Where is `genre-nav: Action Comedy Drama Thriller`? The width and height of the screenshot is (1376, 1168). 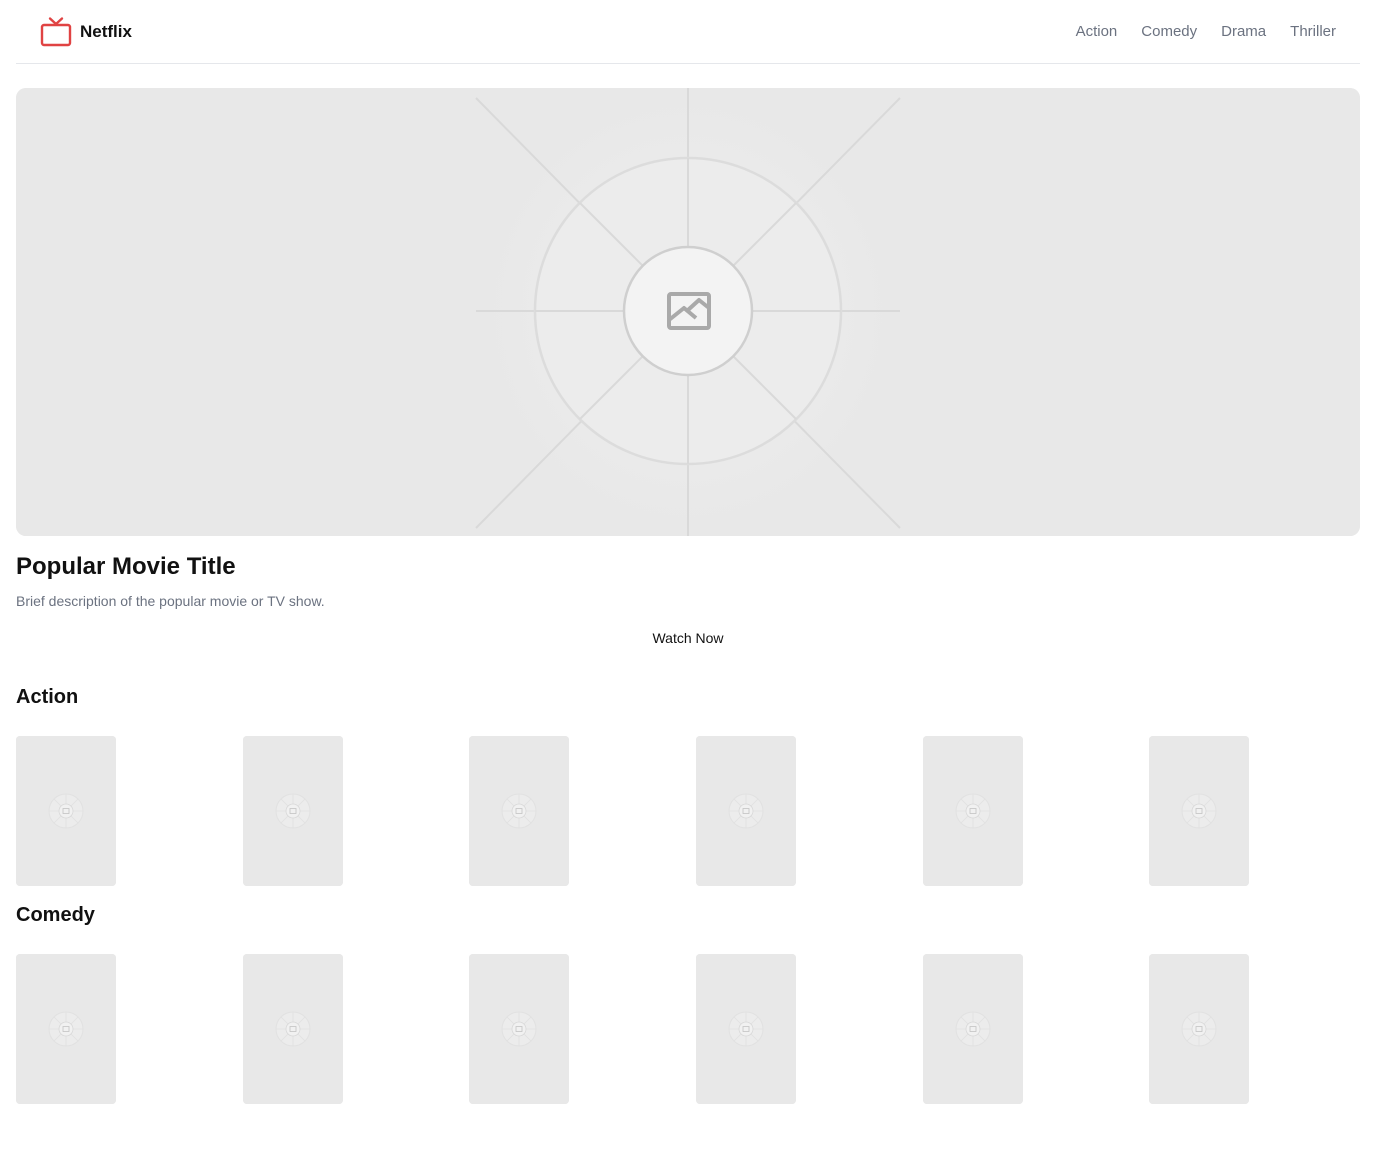 genre-nav: Action Comedy Drama Thriller is located at coordinates (1206, 31).